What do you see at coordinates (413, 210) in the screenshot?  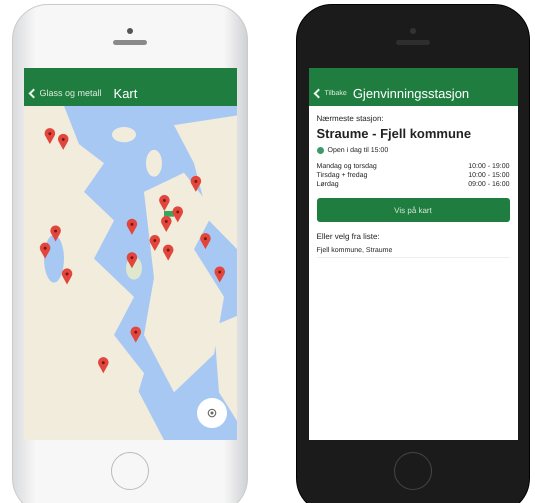 I see `show-map-button: Vis på kart` at bounding box center [413, 210].